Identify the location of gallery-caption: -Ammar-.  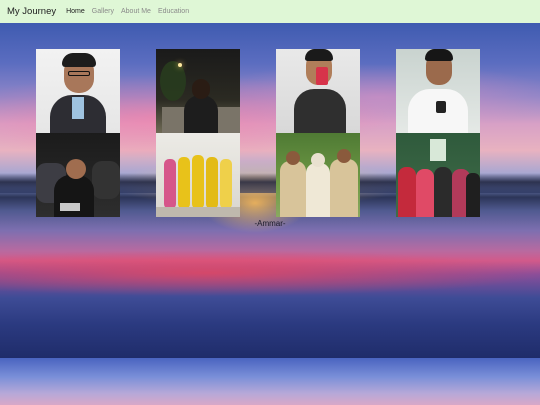
(270, 223).